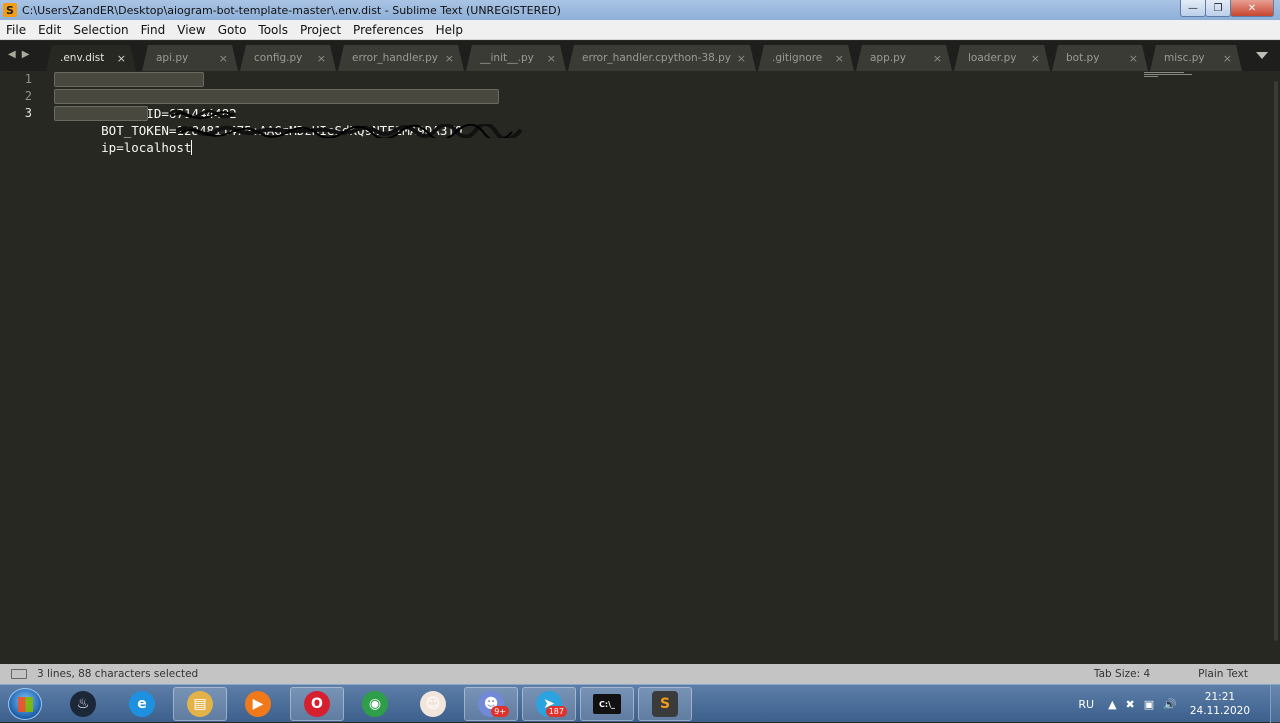  I want to click on taskbar-opera: O, so click(317, 704).